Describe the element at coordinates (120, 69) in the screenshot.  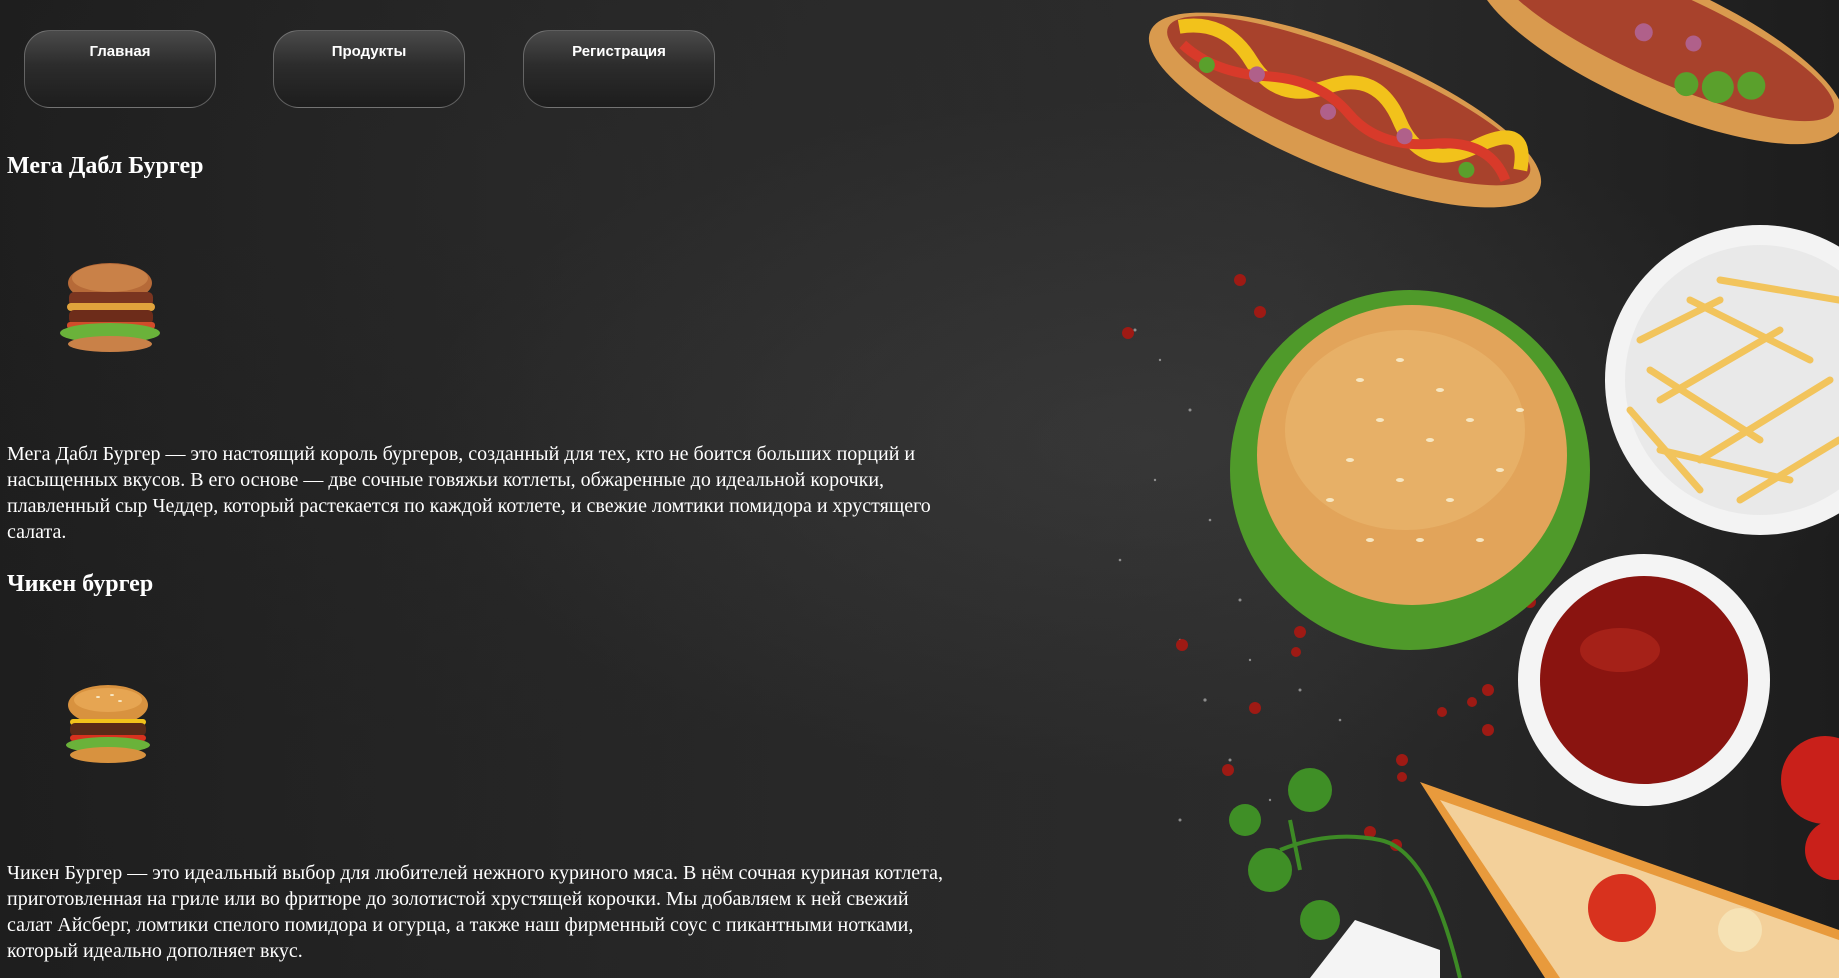
I see `nav-button-home: Главная` at that location.